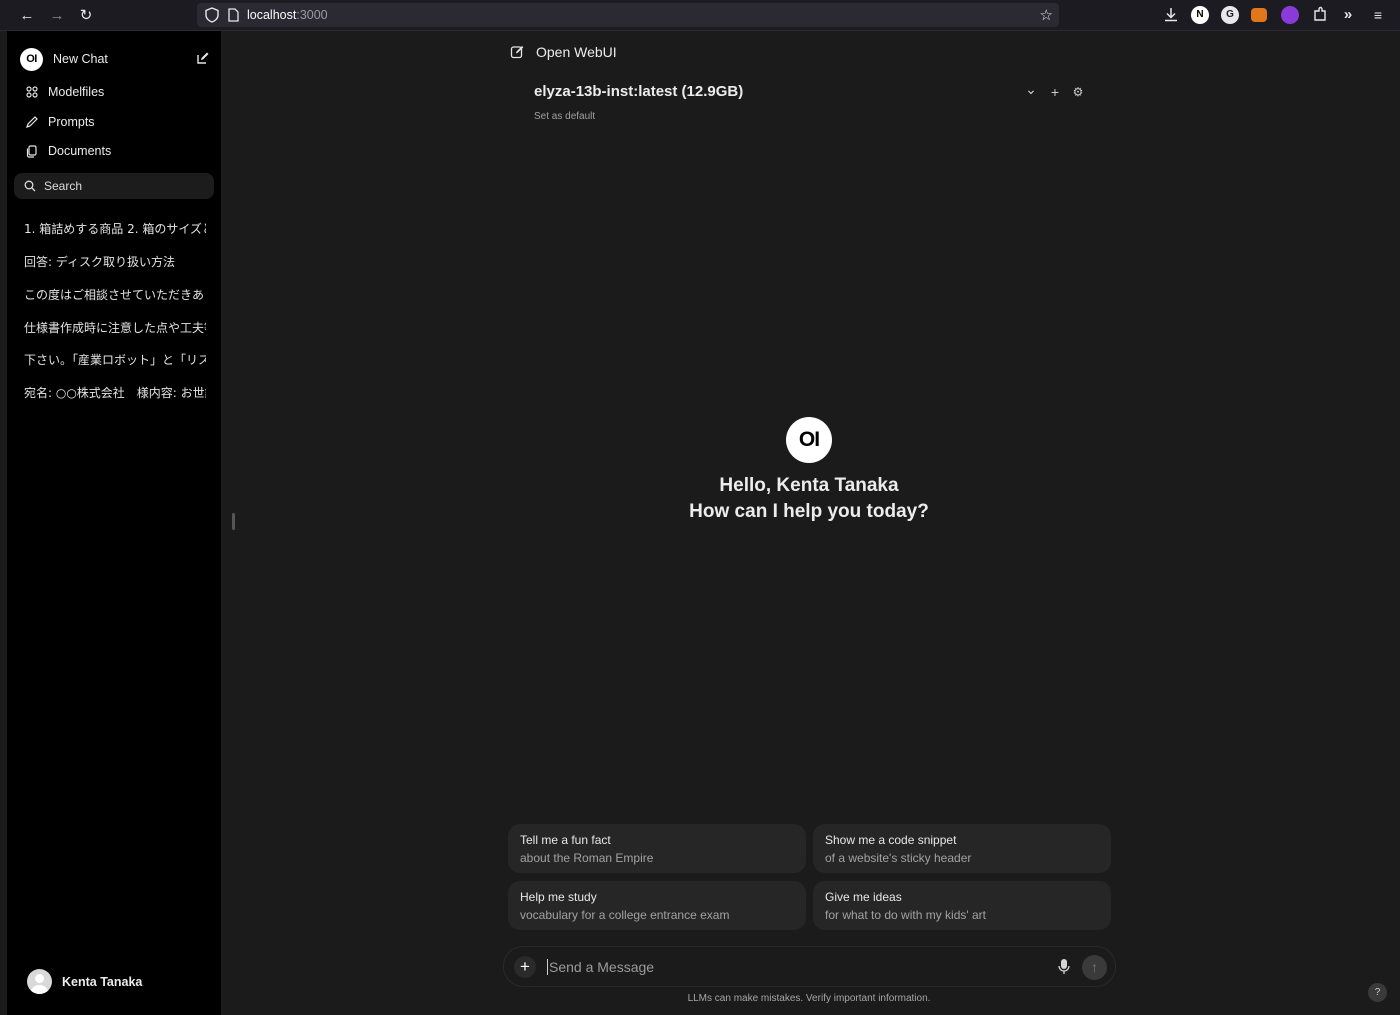  Describe the element at coordinates (1046, 15) in the screenshot. I see `bookmark-star-icon: ☆` at that location.